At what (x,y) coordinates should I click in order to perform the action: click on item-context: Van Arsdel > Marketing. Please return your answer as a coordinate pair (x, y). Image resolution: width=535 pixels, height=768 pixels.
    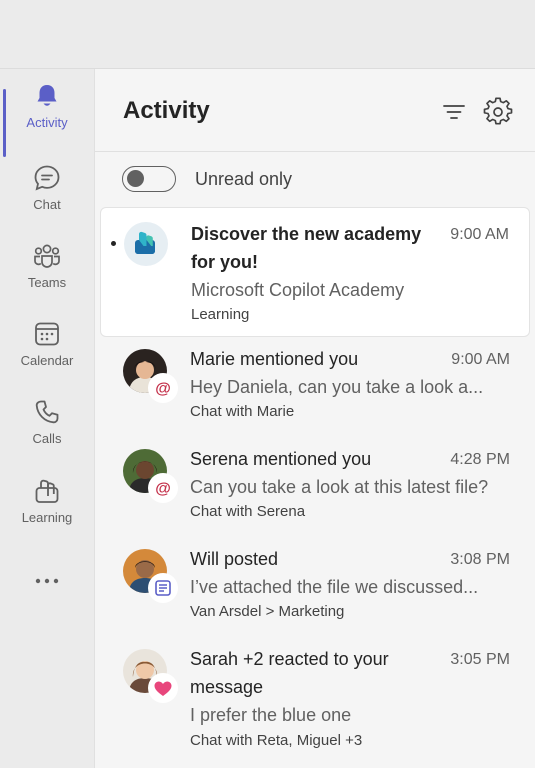
    Looking at the image, I should click on (267, 611).